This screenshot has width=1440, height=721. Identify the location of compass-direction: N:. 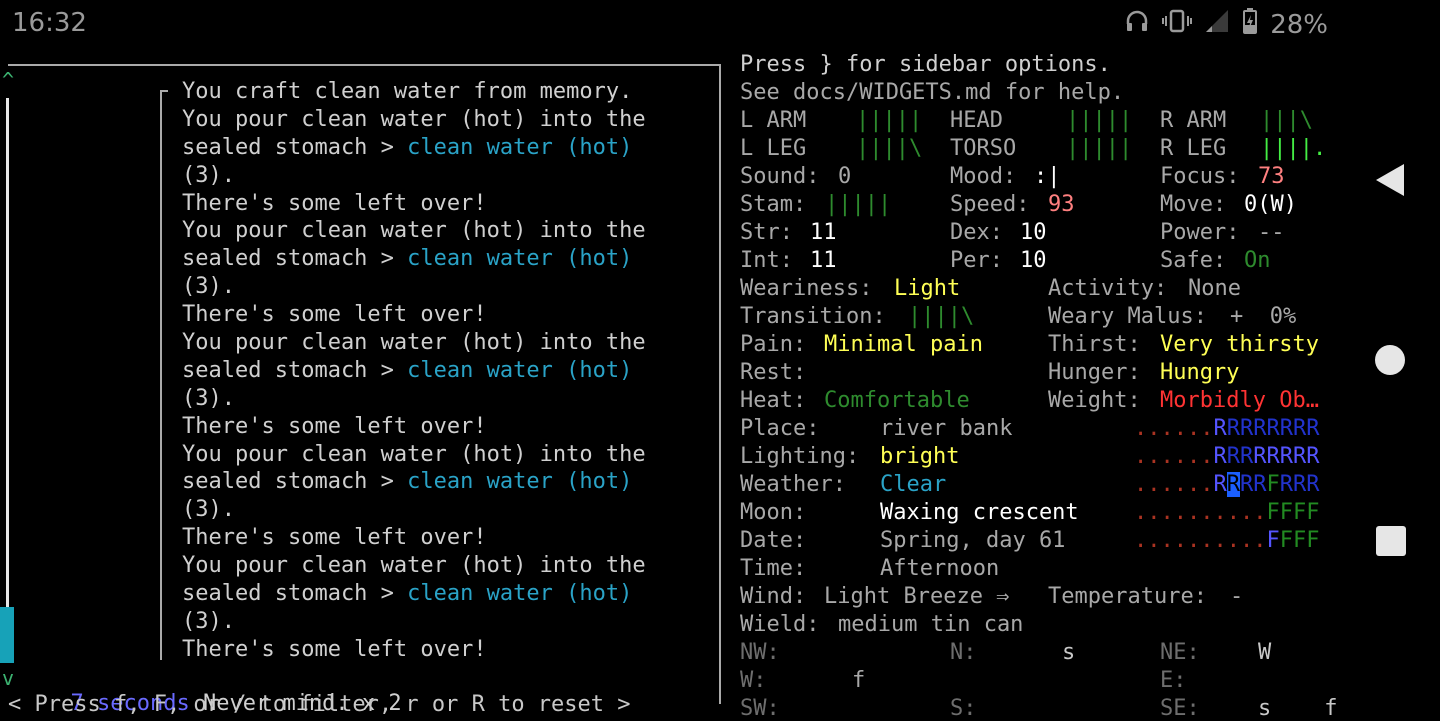
(963, 652).